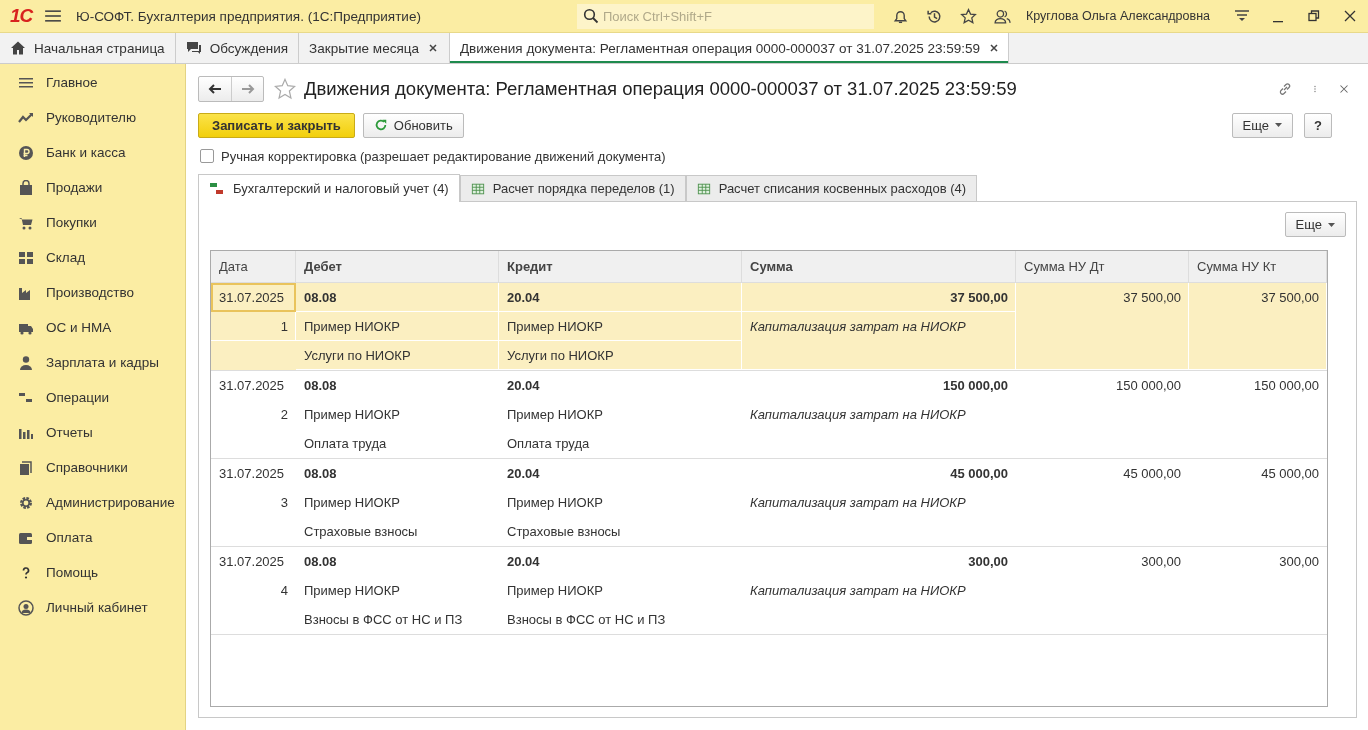  I want to click on table-row: 31.07.2025 4 08.08 Пример НИОКР Взносы в ФСС от НС и ПЗ 20.04 Пример НИОКР Взносы в ФСС от НС и ПЗ 300,00 Капитализация затрат на НИОКР 300,00 300,00, so click(769, 591).